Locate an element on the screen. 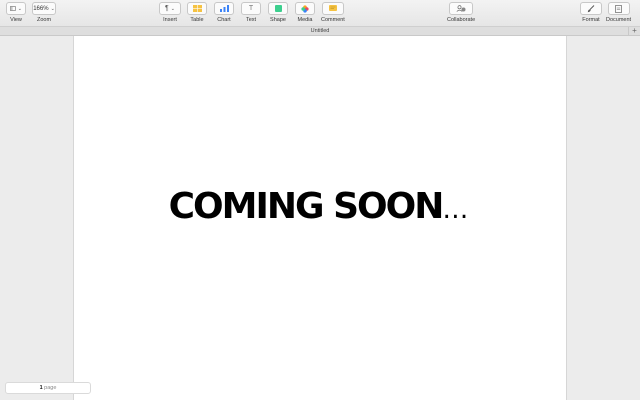 The width and height of the screenshot is (640, 400). page-count-indicator: 1 page is located at coordinates (48, 388).